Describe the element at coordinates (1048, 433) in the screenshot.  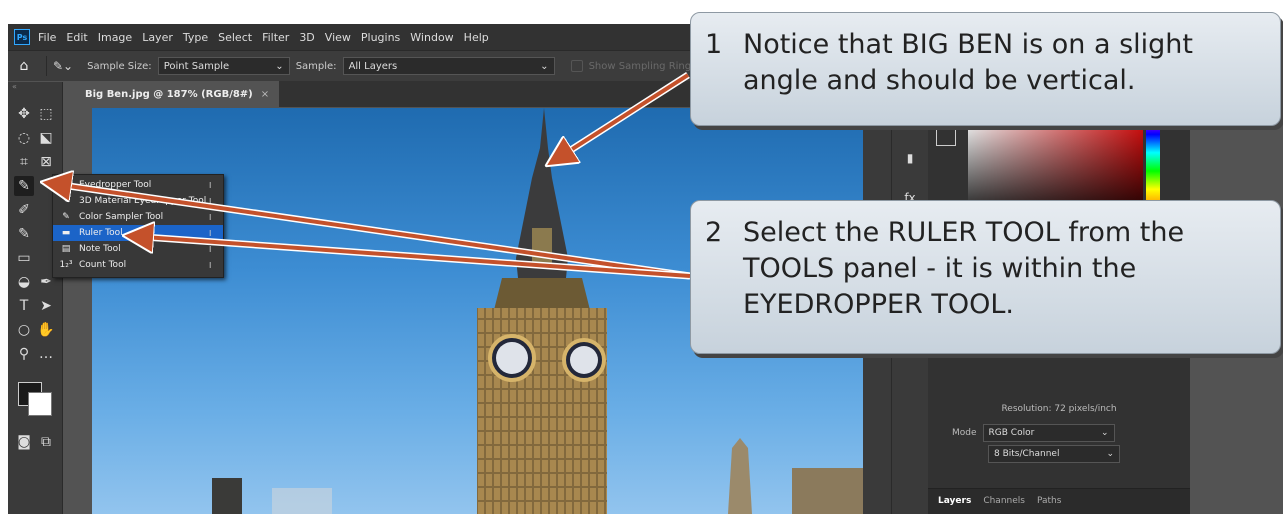
I see `mode-dropdown: RGB Color ⌄` at that location.